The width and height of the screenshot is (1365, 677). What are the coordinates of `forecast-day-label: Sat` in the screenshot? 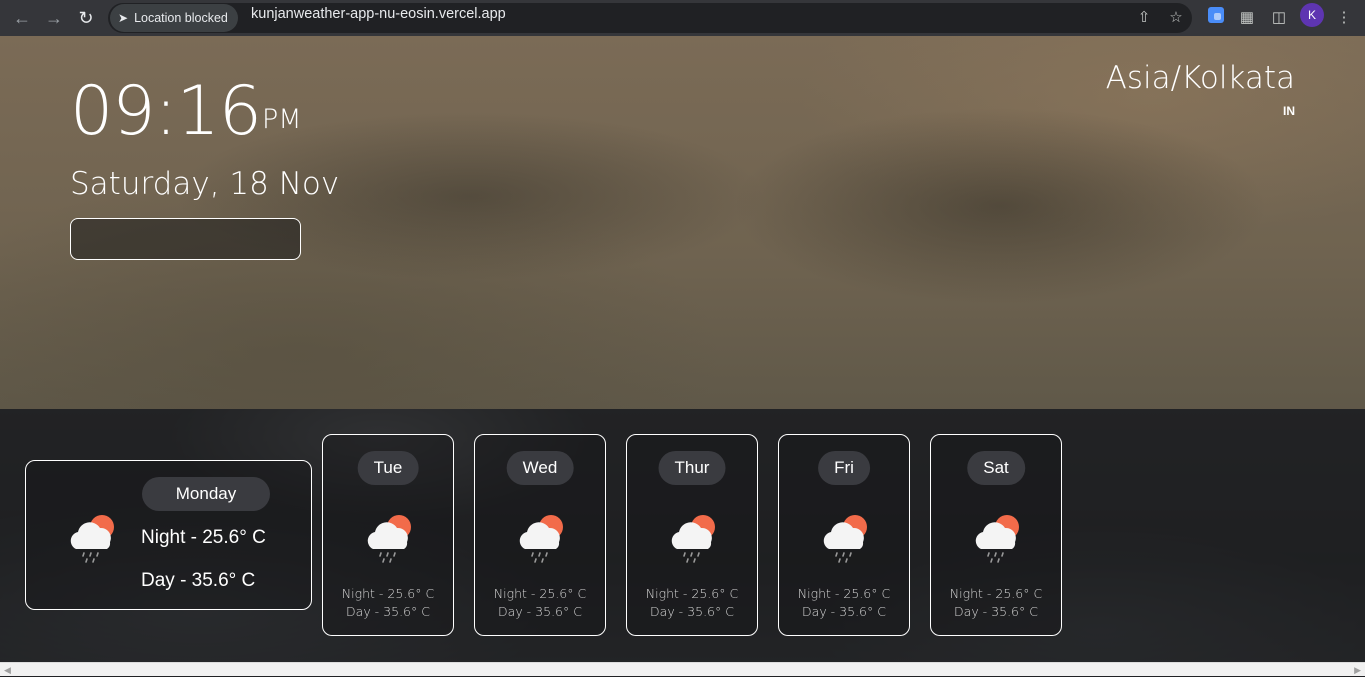 It's located at (996, 468).